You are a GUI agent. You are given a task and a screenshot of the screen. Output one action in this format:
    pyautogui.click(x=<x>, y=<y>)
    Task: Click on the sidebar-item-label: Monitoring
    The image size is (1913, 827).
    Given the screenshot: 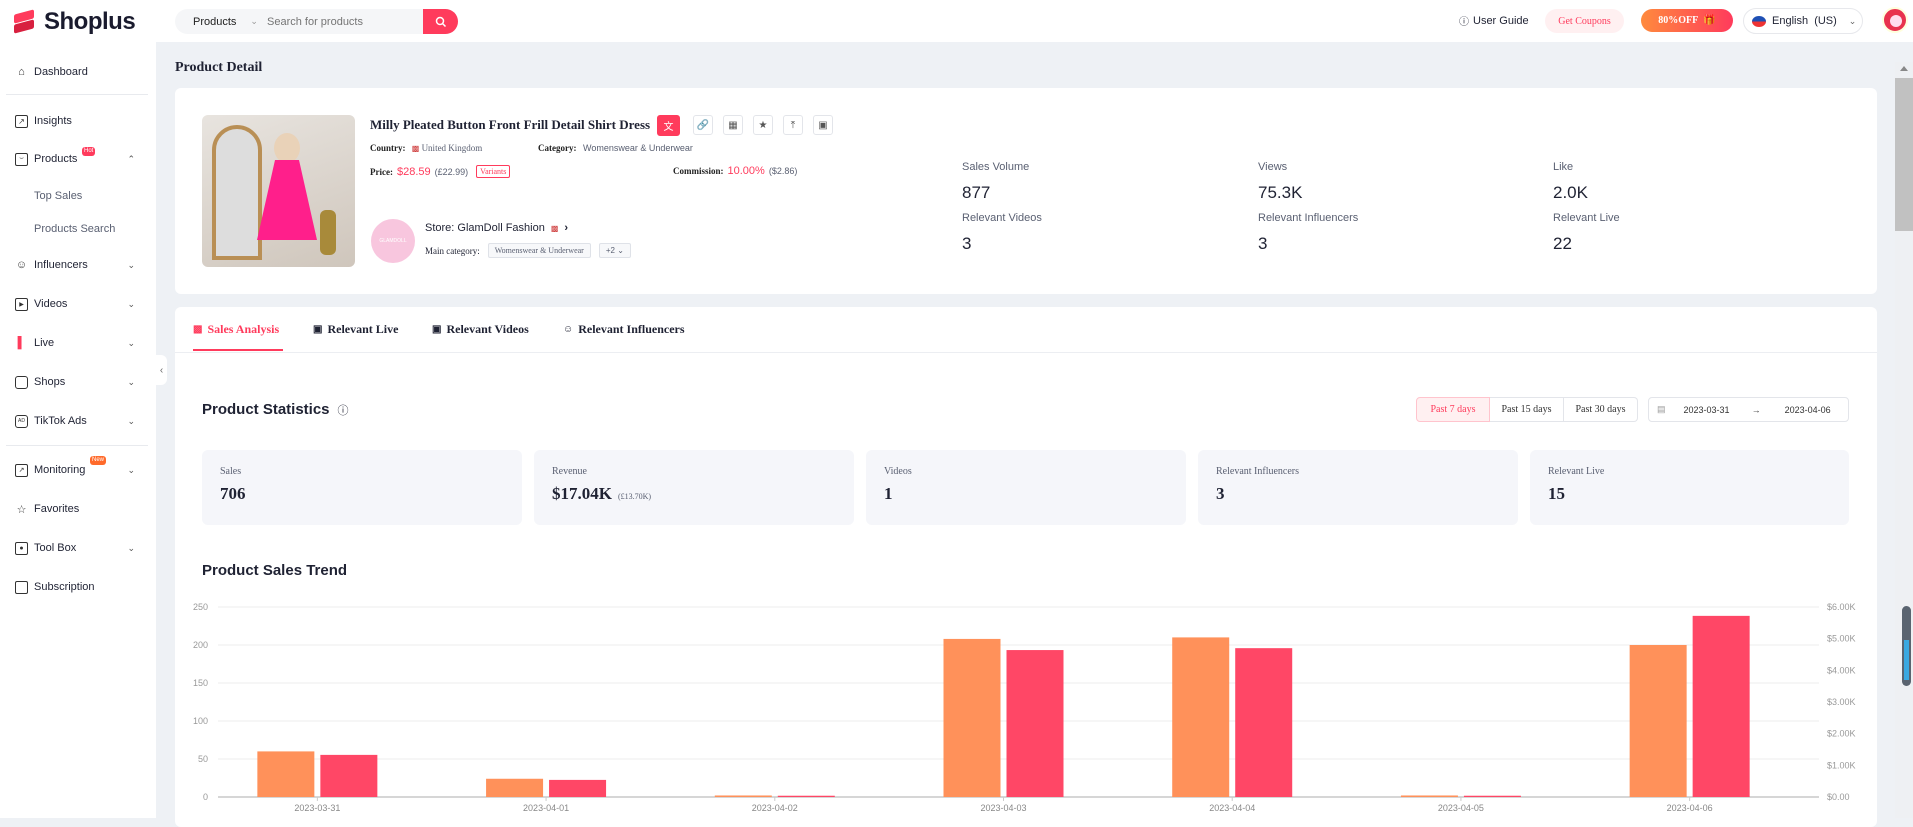 What is the action you would take?
    pyautogui.click(x=60, y=470)
    